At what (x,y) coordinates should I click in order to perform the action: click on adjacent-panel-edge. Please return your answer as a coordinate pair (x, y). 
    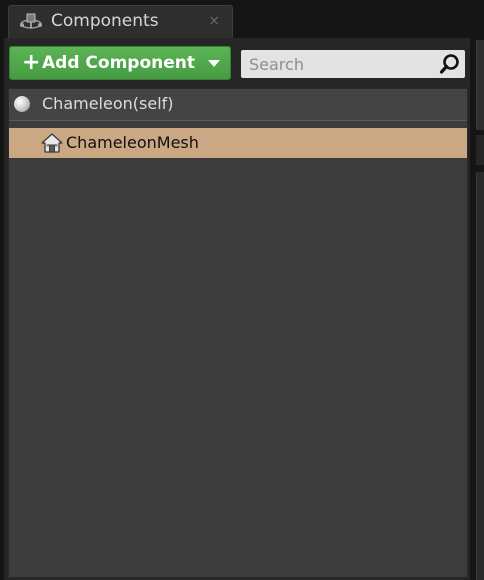
    Looking at the image, I should click on (478, 290).